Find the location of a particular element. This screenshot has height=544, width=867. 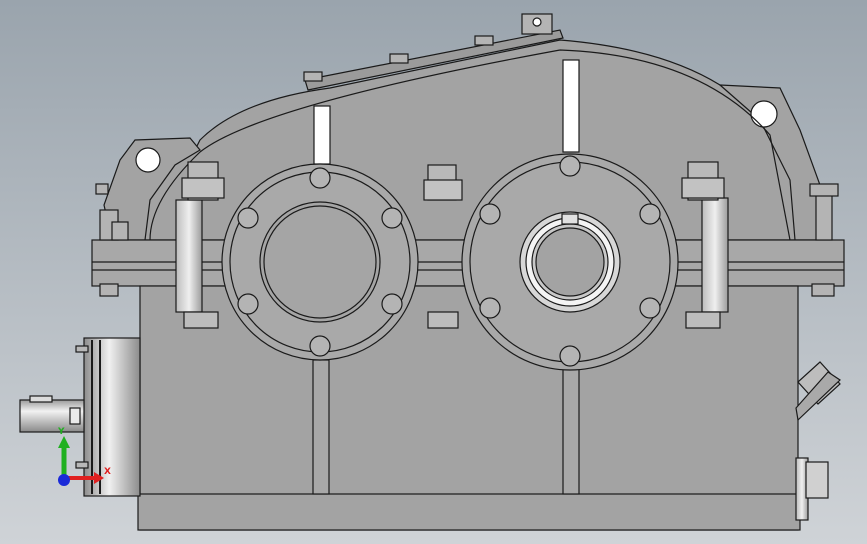

triad-x-label: X is located at coordinates (107, 472).